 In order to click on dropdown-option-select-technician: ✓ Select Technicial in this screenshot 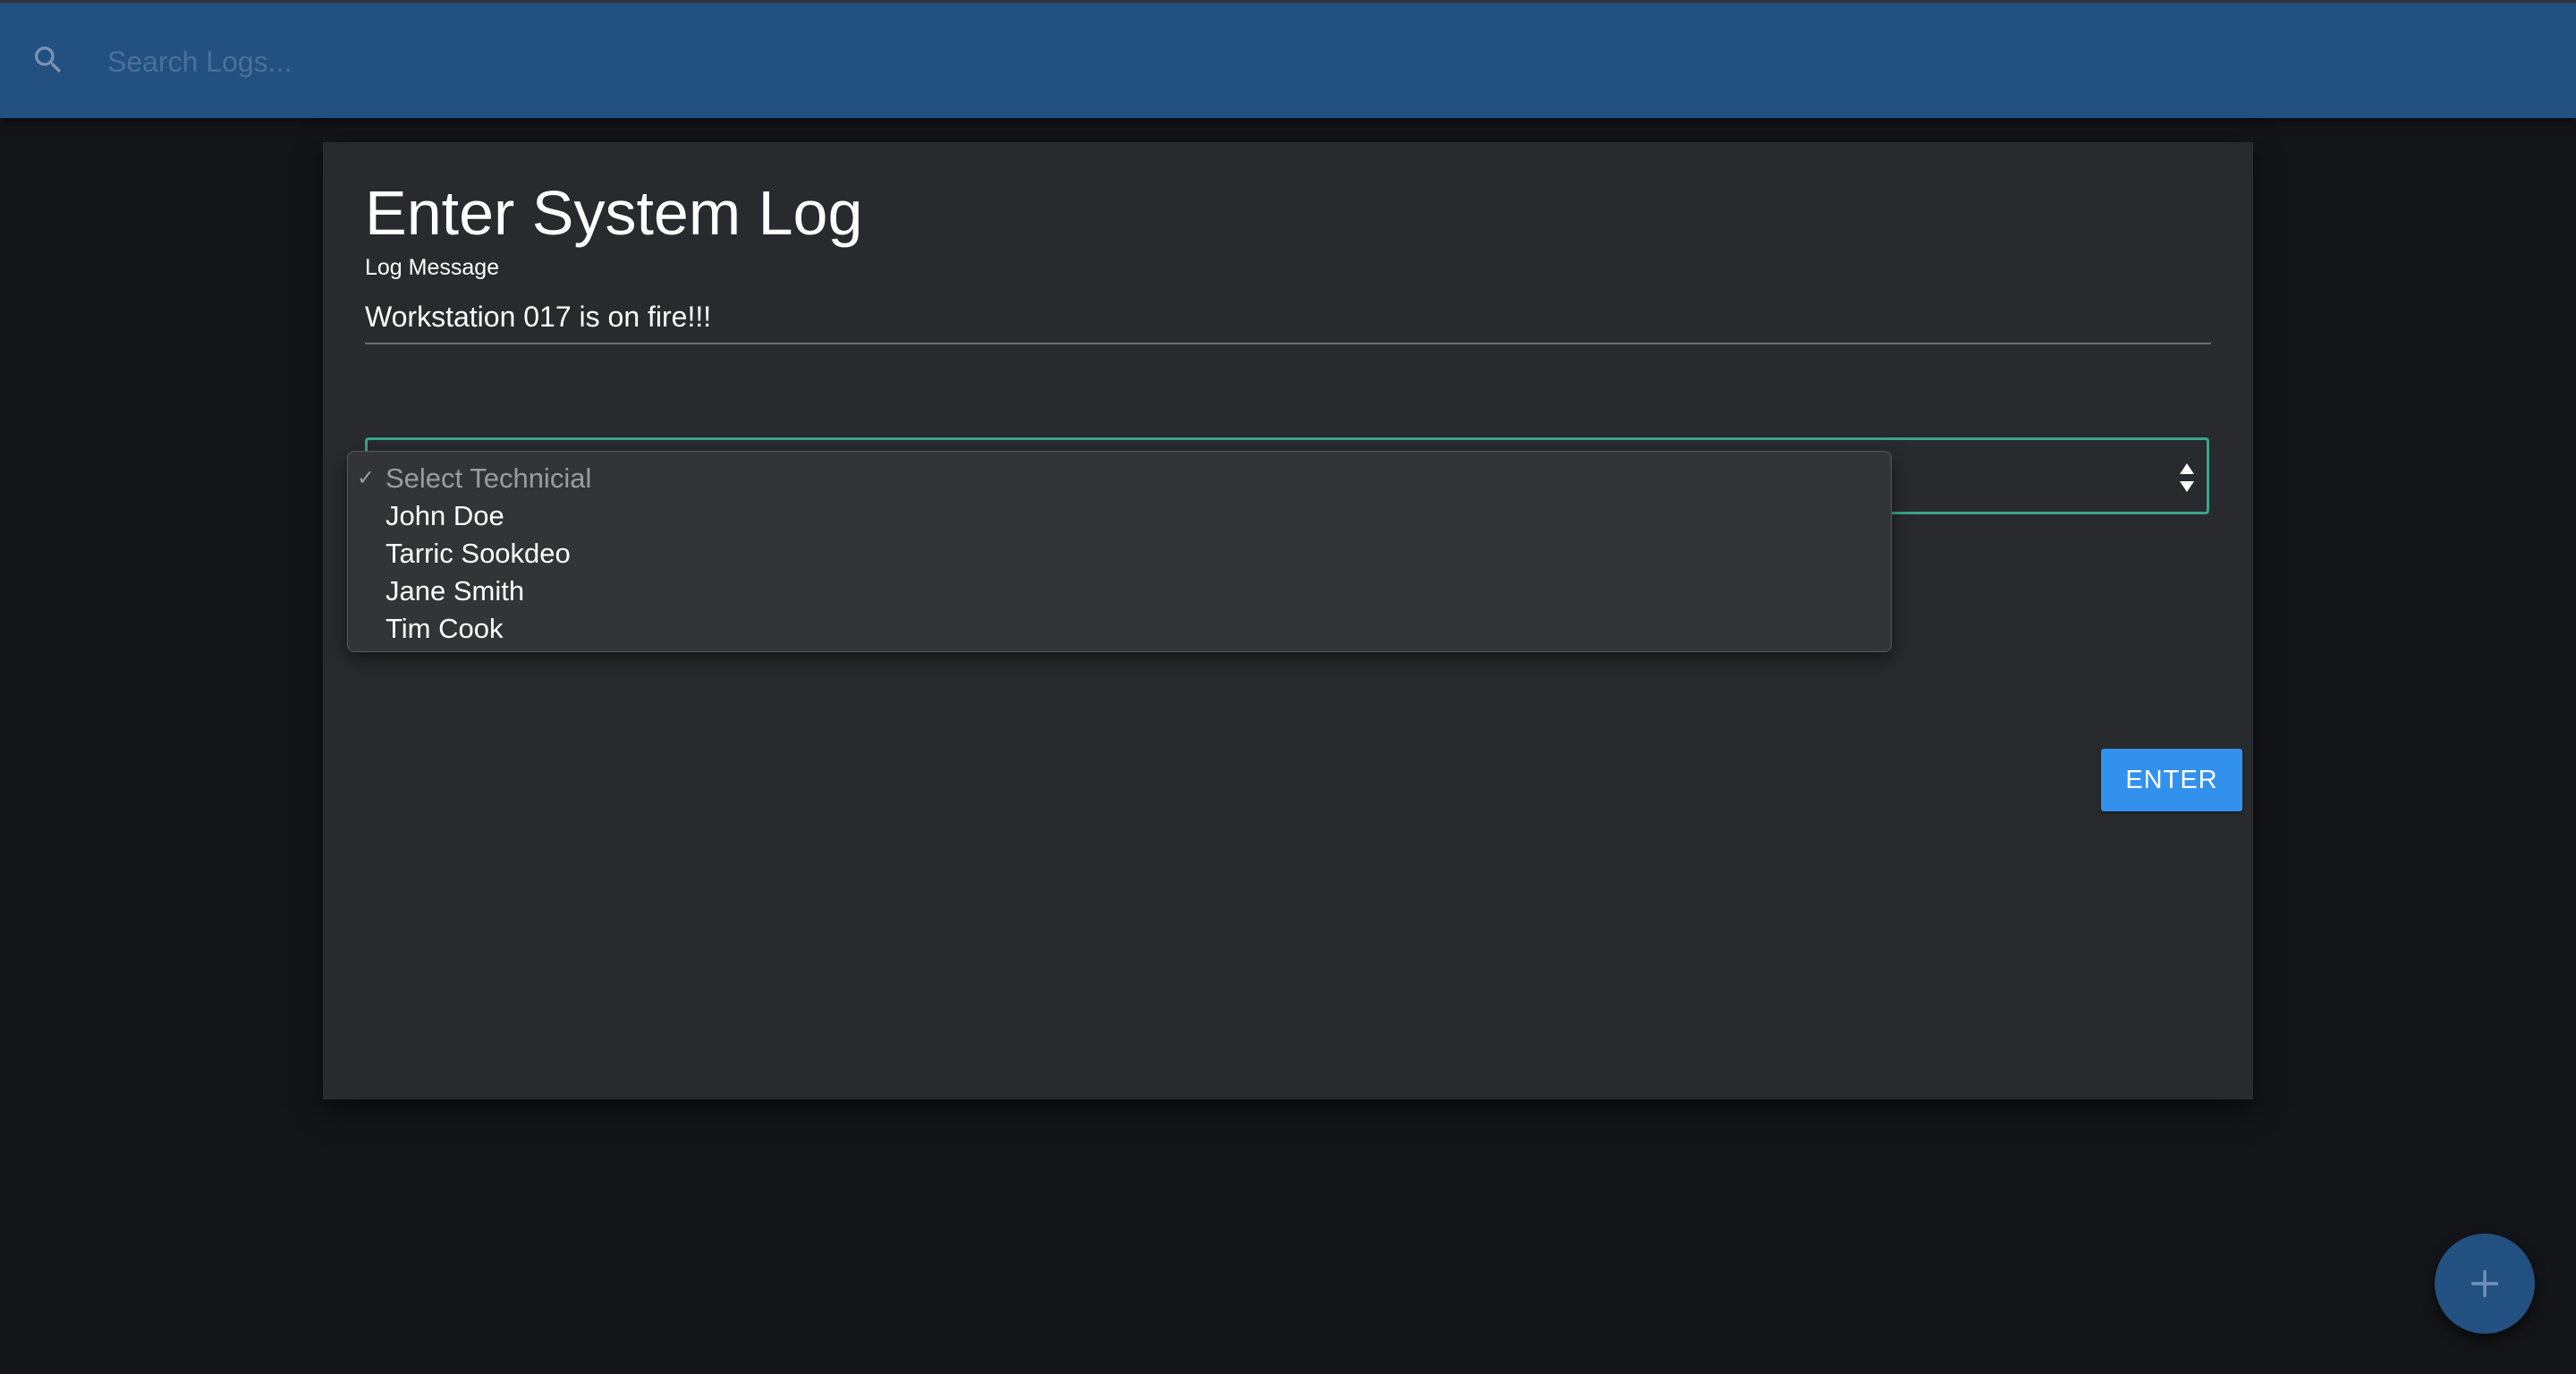, I will do `click(1119, 478)`.